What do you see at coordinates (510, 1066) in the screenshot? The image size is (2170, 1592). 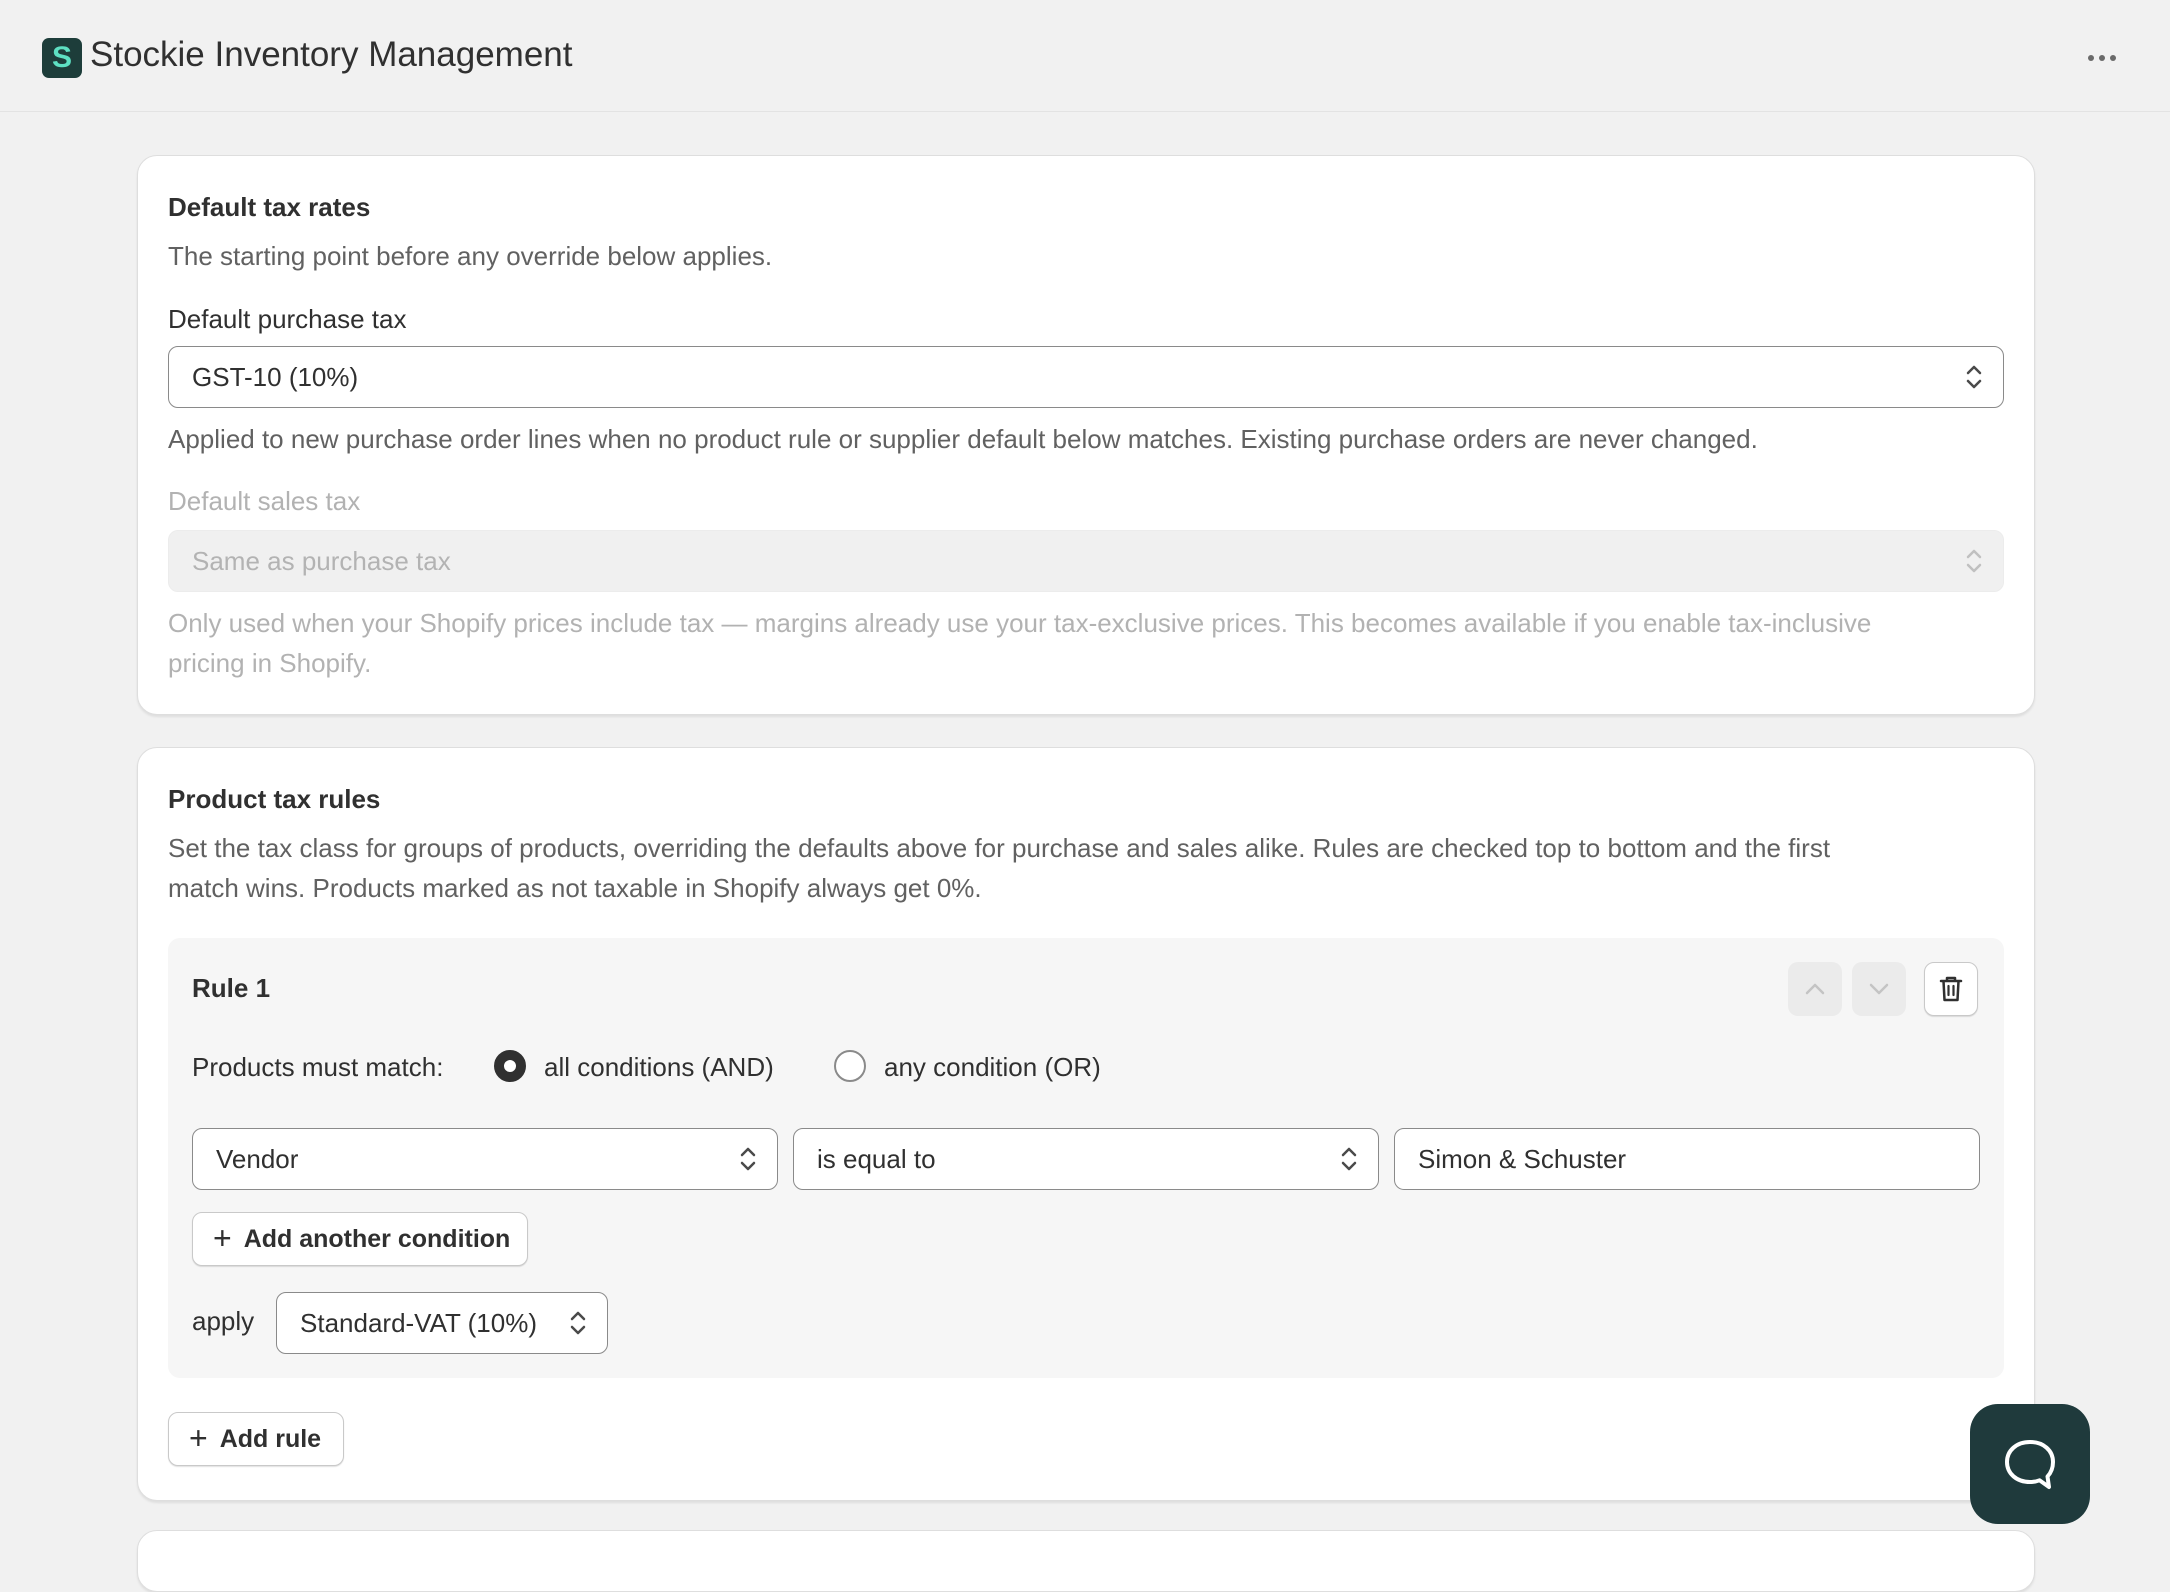 I see `match-all-radio` at bounding box center [510, 1066].